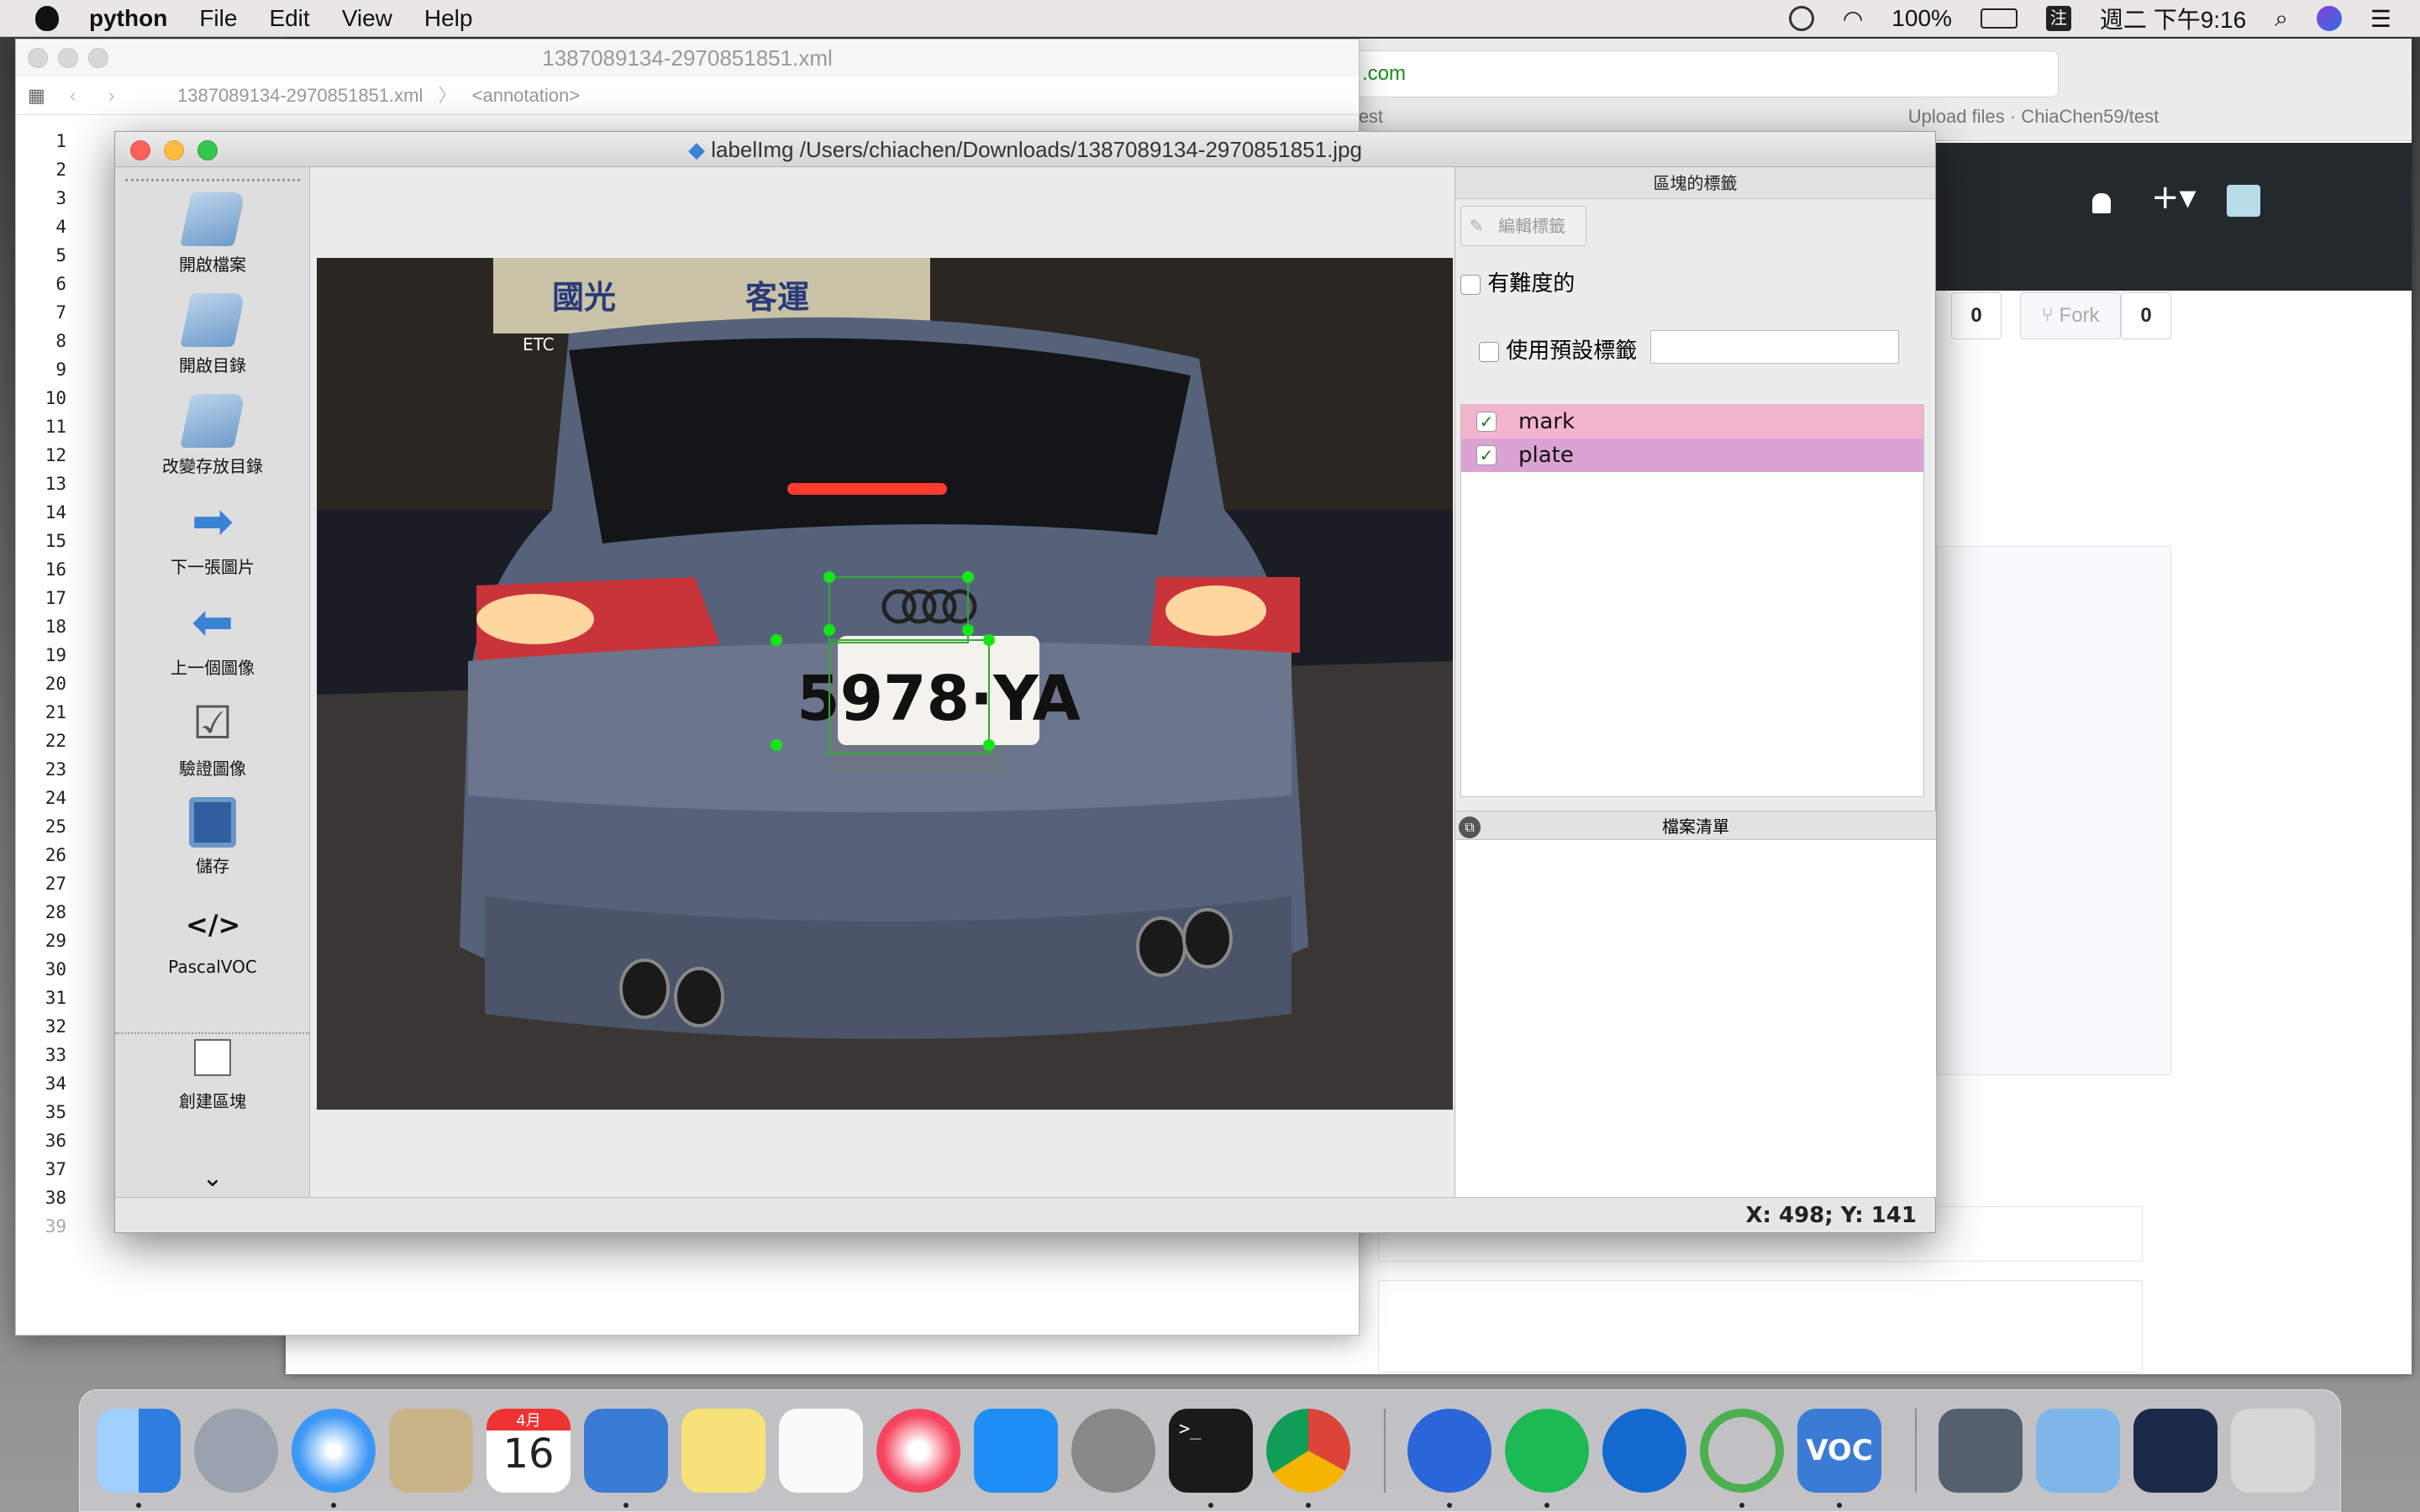 The image size is (2420, 1512). I want to click on app-store-icon, so click(1016, 1451).